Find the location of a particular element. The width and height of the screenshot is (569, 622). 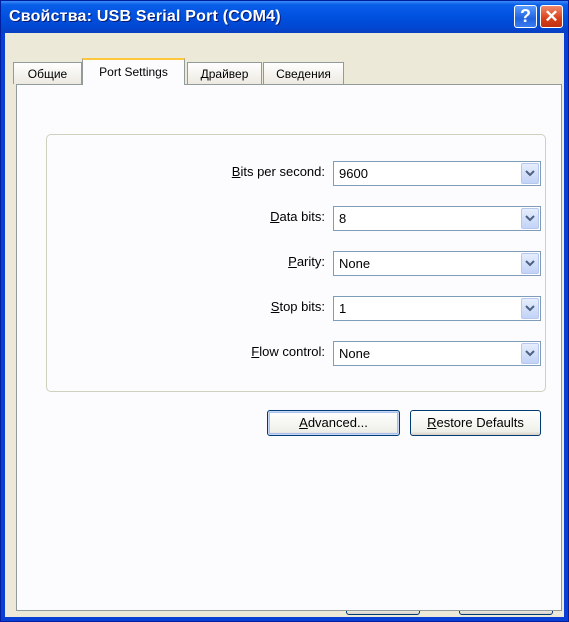

window-title: Свойства: USB Serial Port (COM4) is located at coordinates (145, 16).